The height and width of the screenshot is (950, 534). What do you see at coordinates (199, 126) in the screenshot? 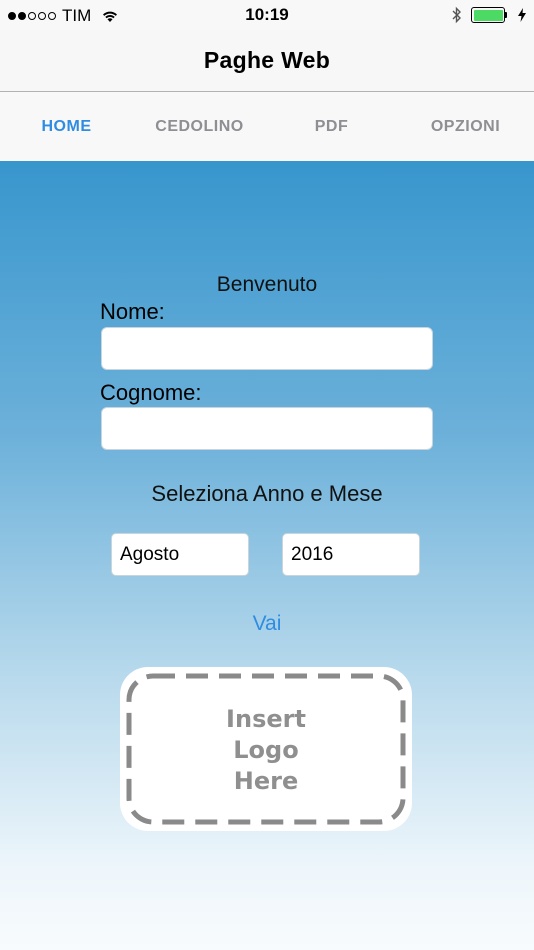
I see `tab-cedolino: CEDOLINO` at bounding box center [199, 126].